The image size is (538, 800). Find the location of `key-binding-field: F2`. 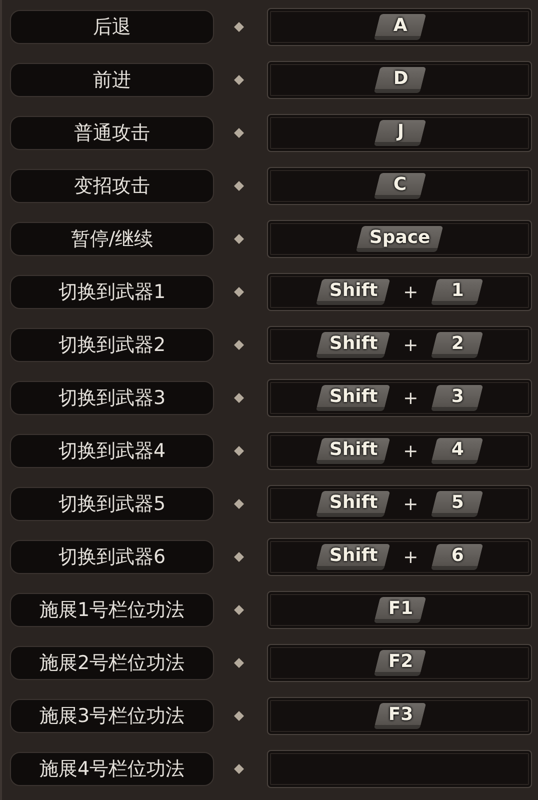

key-binding-field: F2 is located at coordinates (399, 663).